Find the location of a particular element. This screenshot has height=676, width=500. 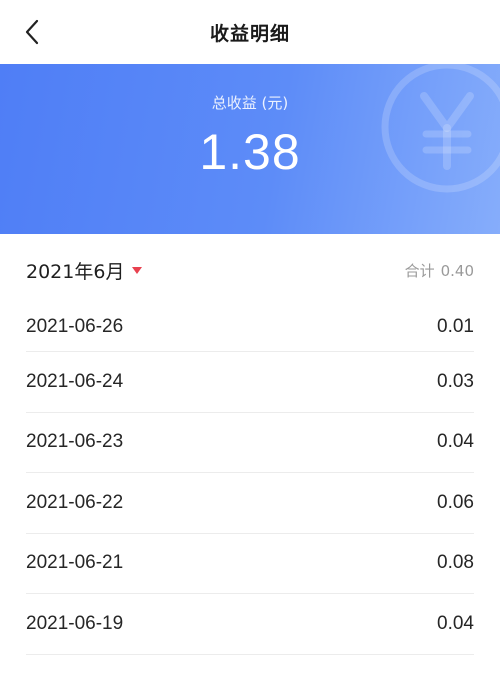

record-date: 2021-06-23 is located at coordinates (75, 442).